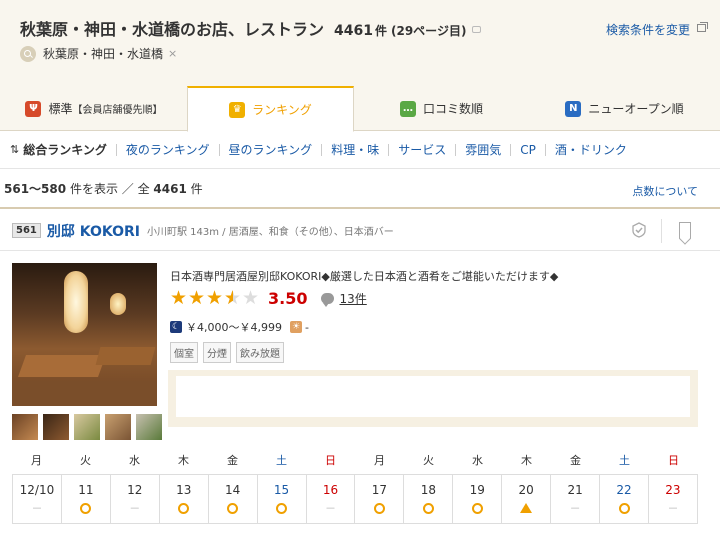 This screenshot has width=720, height=537. What do you see at coordinates (639, 230) in the screenshot?
I see `visited-check-icon` at bounding box center [639, 230].